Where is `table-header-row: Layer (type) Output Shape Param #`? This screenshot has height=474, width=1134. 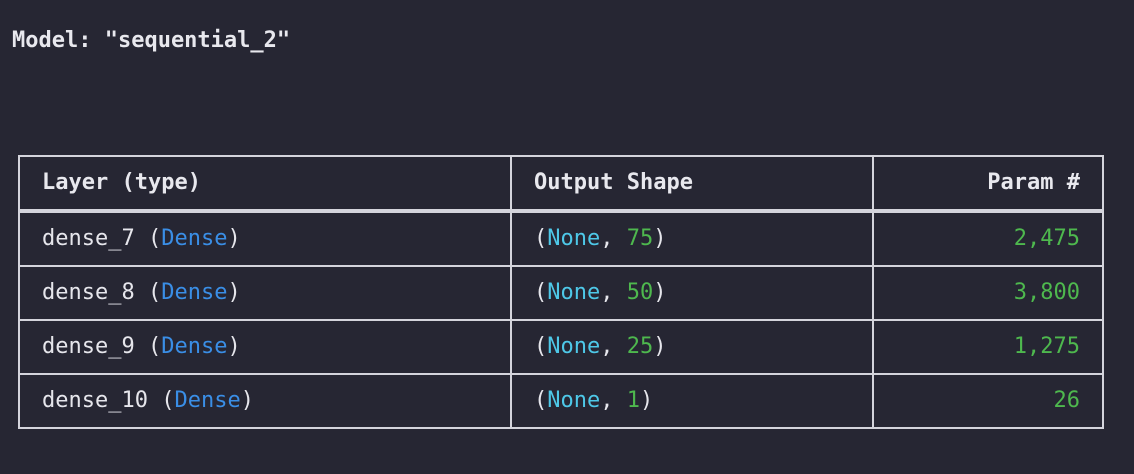
table-header-row: Layer (type) Output Shape Param # is located at coordinates (561, 184).